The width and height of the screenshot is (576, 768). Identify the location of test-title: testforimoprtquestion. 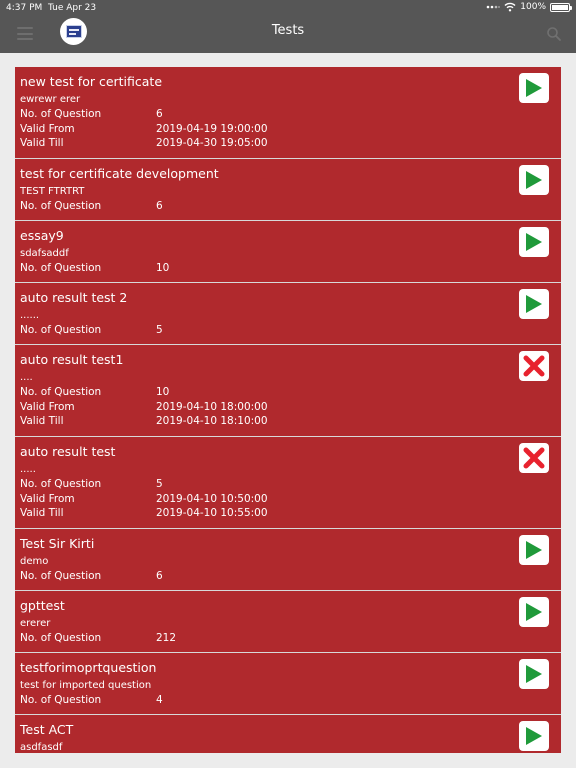
(88, 667).